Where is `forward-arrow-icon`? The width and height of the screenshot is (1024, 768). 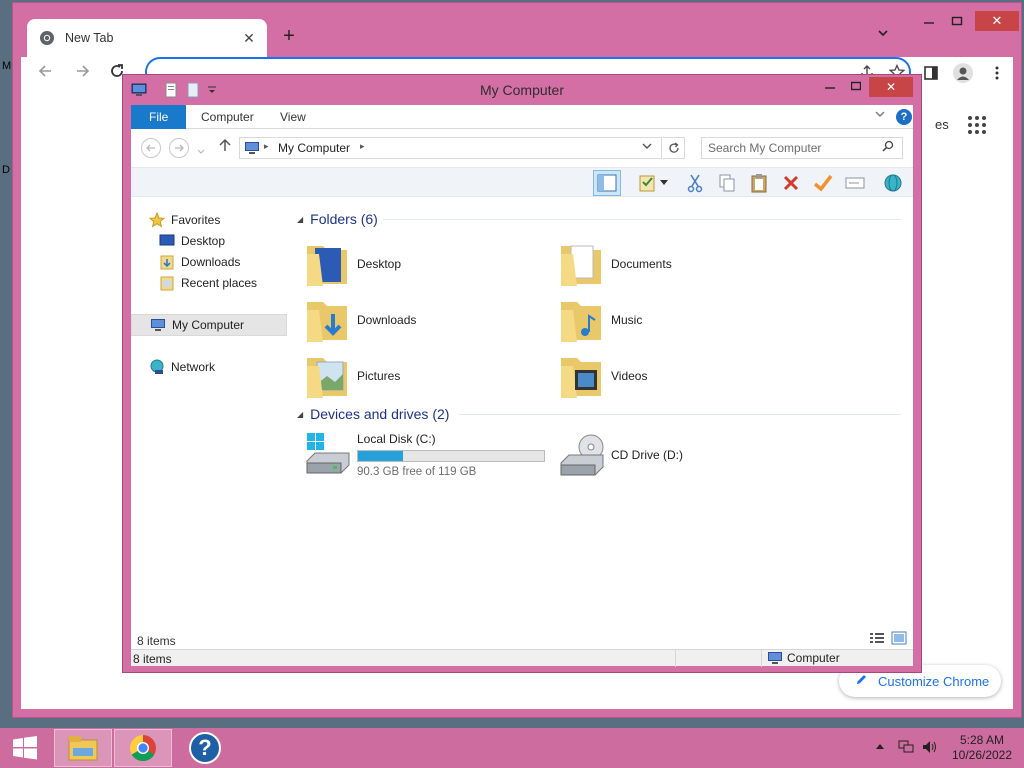 forward-arrow-icon is located at coordinates (83, 74).